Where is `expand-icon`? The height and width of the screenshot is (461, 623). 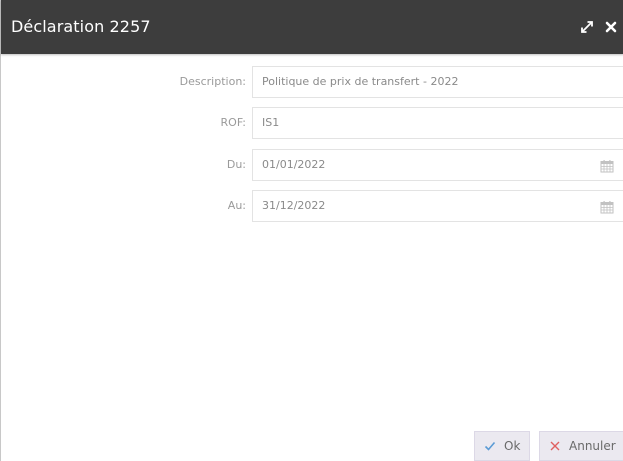 expand-icon is located at coordinates (587, 27).